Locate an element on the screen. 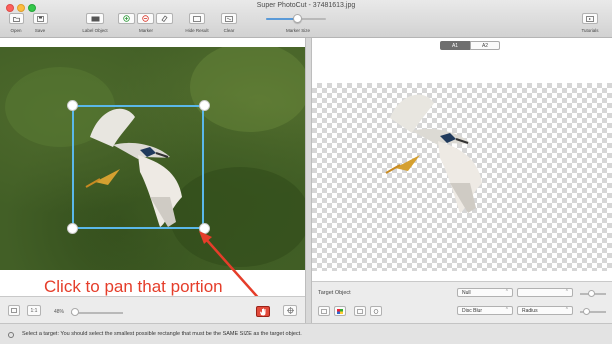 The height and width of the screenshot is (344, 612). center-button is located at coordinates (290, 310).